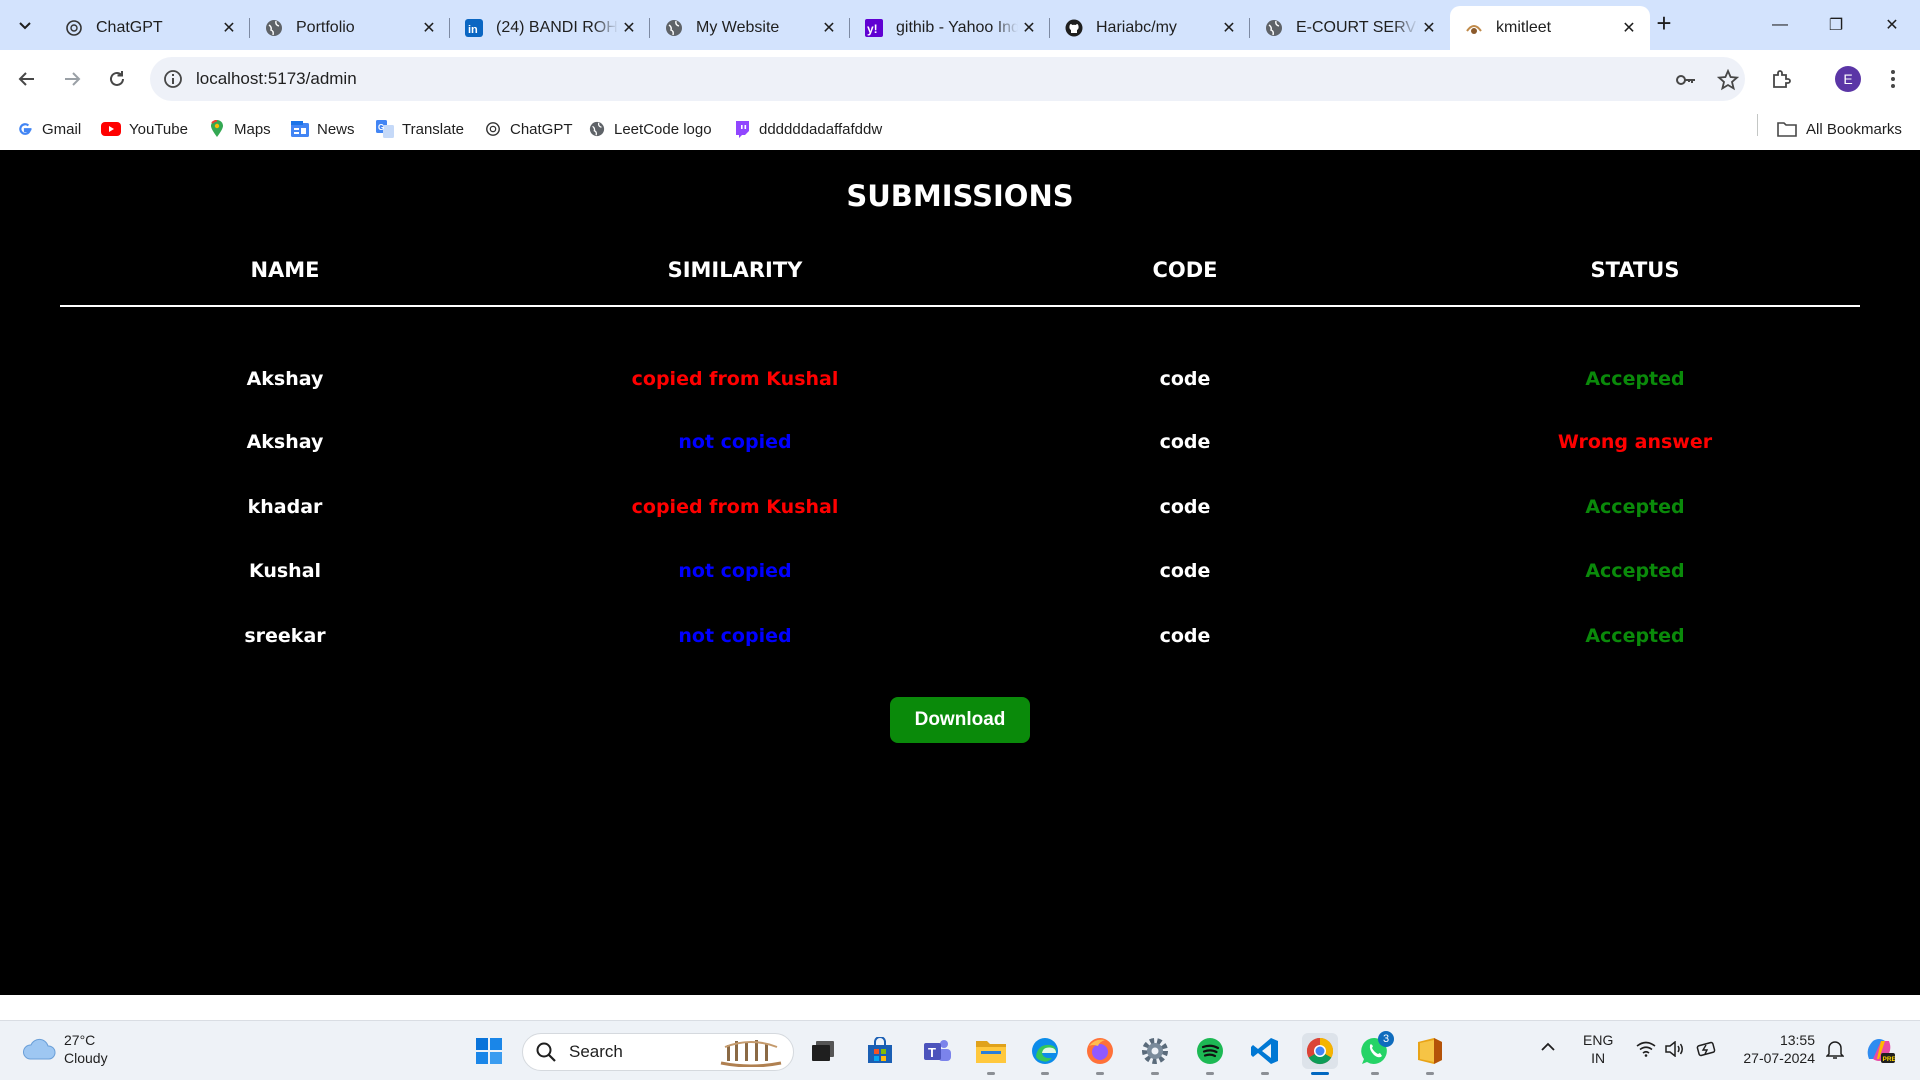  I want to click on cloud-icon, so click(39, 1049).